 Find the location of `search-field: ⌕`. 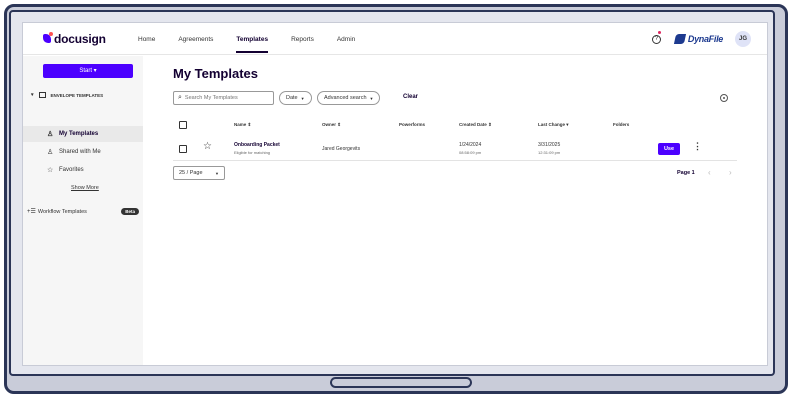

search-field: ⌕ is located at coordinates (223, 98).